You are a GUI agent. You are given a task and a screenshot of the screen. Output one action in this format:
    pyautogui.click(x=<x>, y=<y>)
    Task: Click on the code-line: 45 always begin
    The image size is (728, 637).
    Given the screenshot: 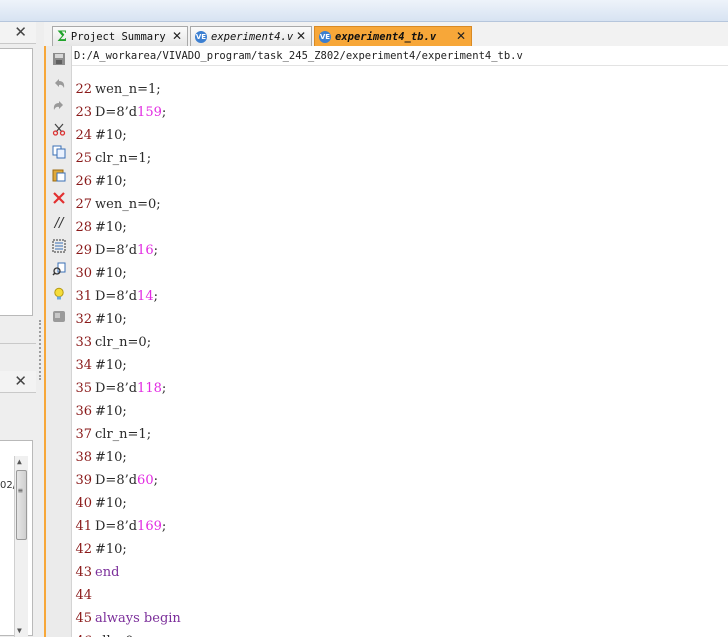 What is the action you would take?
    pyautogui.click(x=126, y=618)
    